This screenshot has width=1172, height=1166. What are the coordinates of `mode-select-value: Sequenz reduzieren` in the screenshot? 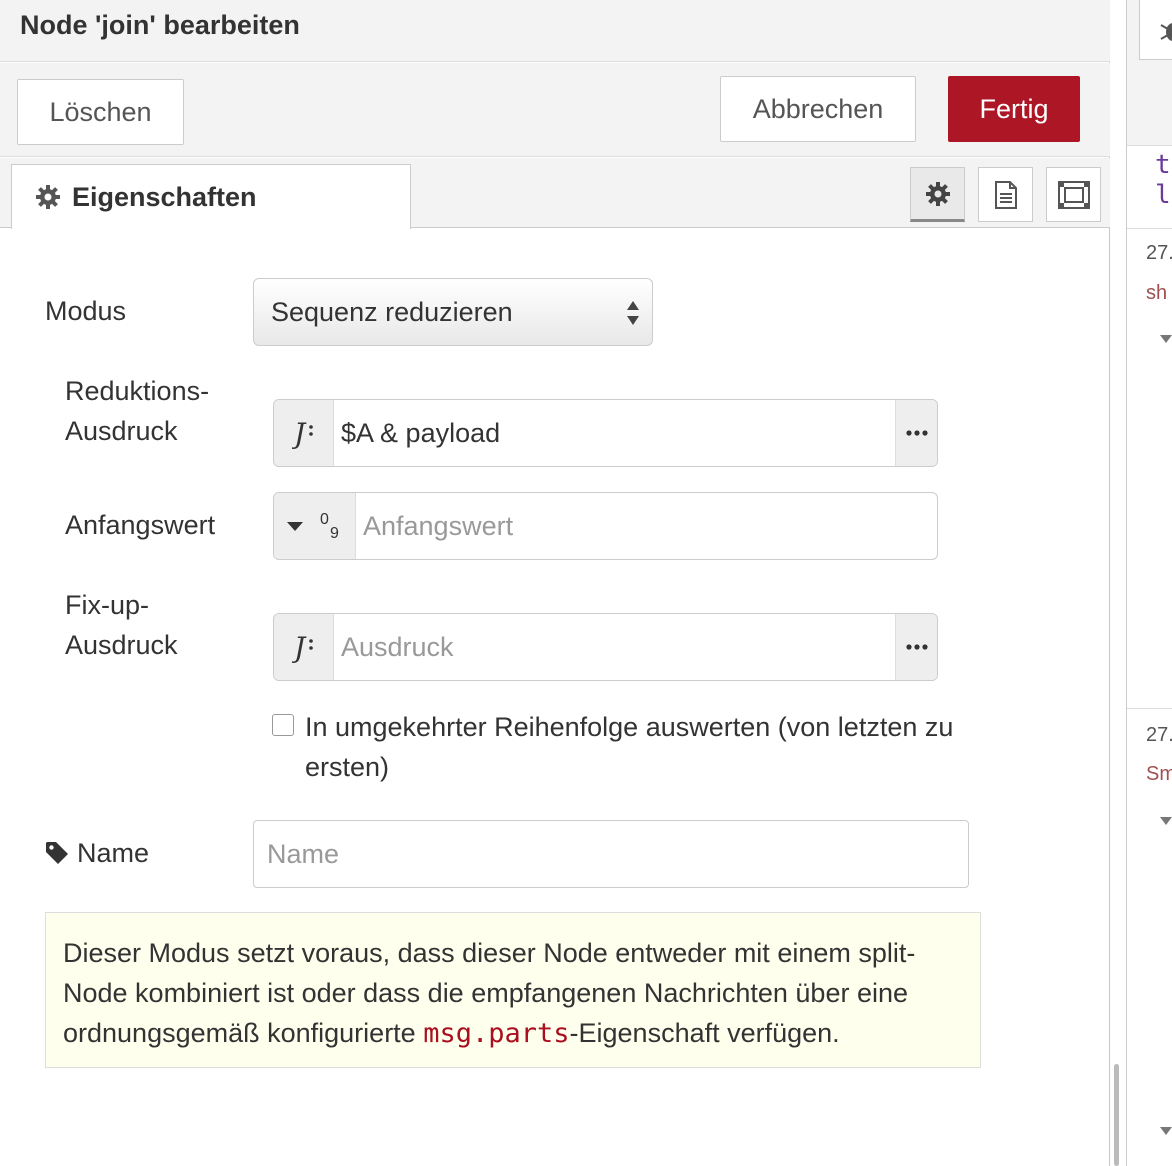 It's located at (392, 311).